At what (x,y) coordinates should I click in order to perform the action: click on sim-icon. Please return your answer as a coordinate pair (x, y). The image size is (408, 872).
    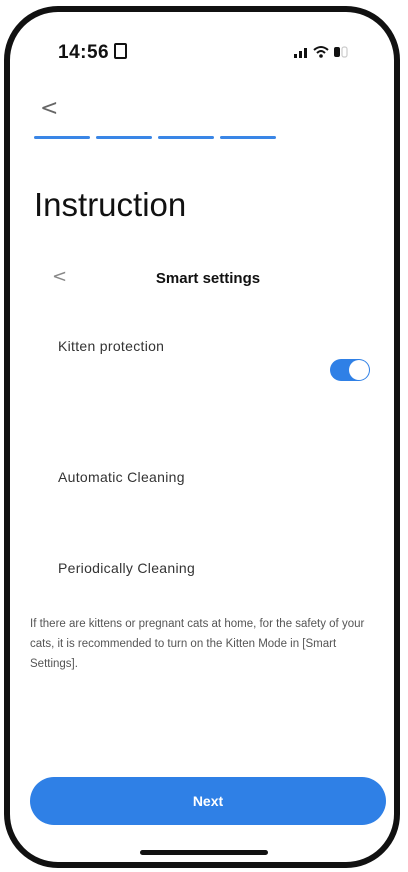
    Looking at the image, I should click on (121, 51).